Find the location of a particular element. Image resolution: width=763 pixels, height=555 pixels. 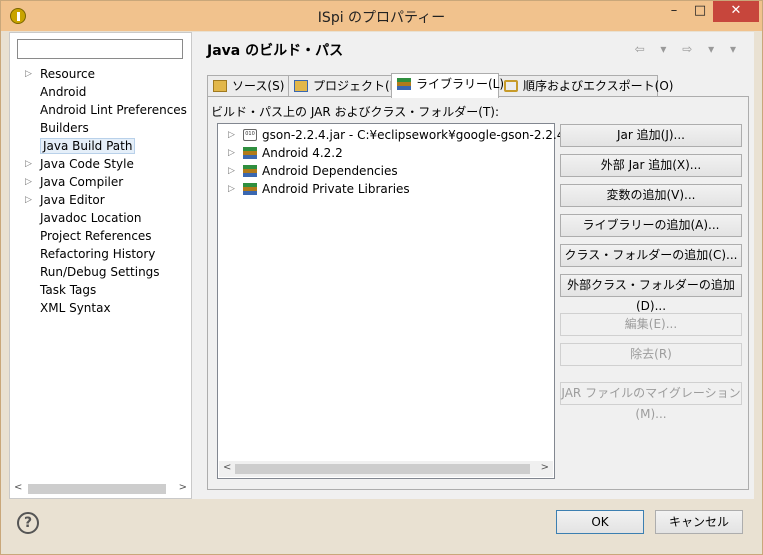

category-hscroll: < > is located at coordinates (100, 489).